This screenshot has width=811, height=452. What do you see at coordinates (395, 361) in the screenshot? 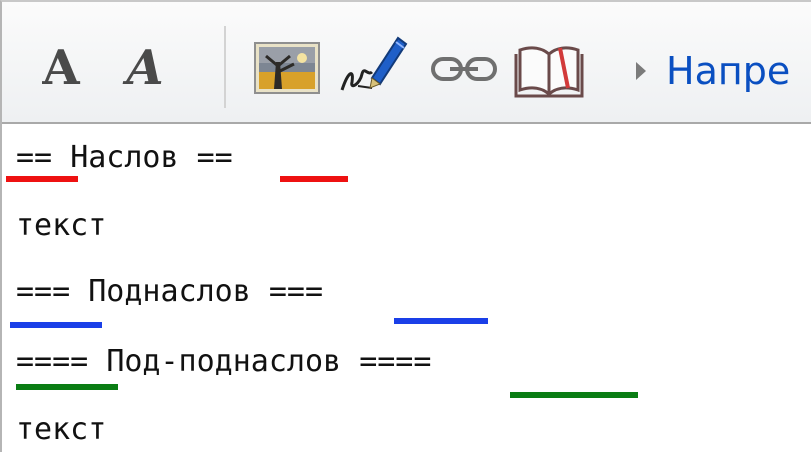
I see `heading-close-markup: ====` at bounding box center [395, 361].